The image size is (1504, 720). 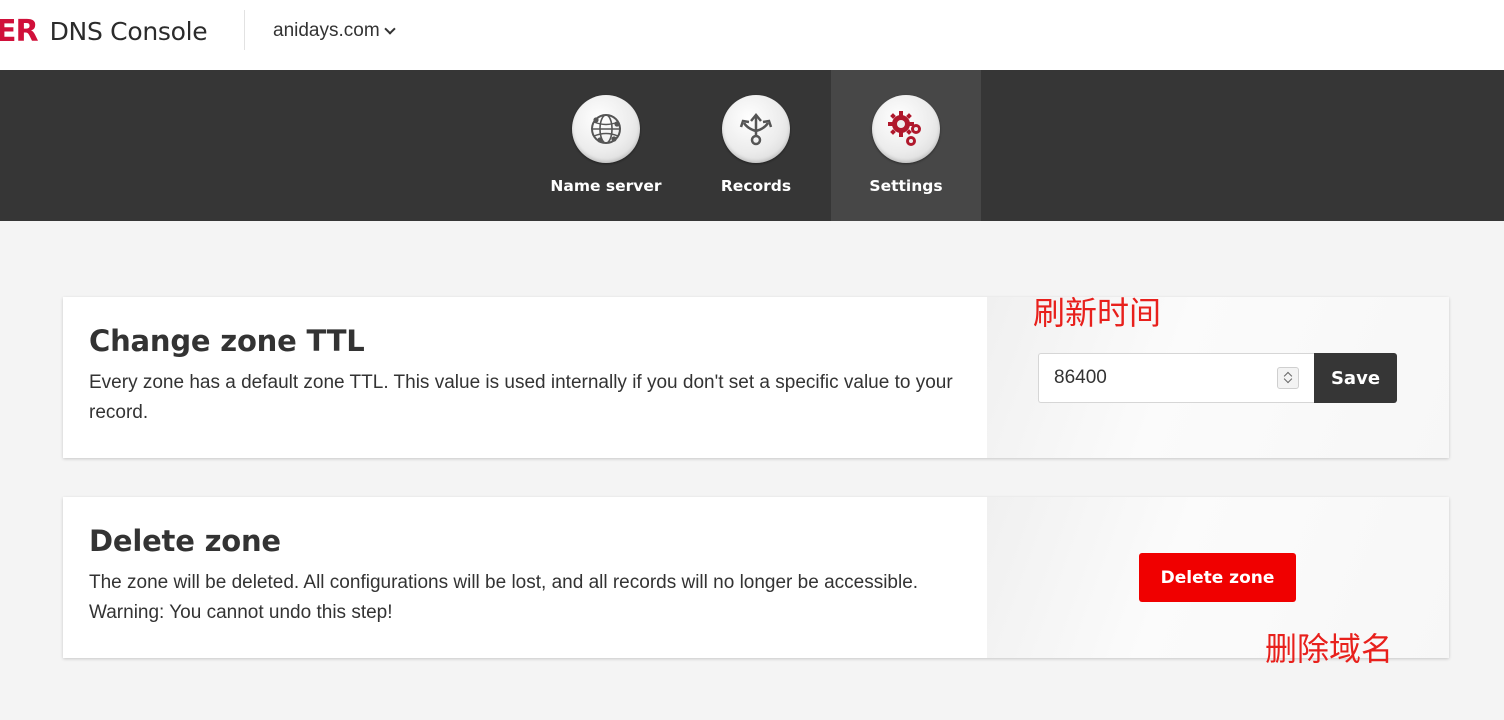 What do you see at coordinates (326, 30) in the screenshot?
I see `domain-name: anidays.com` at bounding box center [326, 30].